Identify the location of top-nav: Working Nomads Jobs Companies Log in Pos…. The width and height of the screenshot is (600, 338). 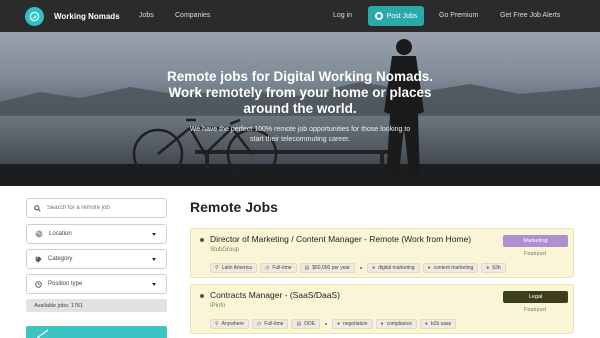
(300, 16).